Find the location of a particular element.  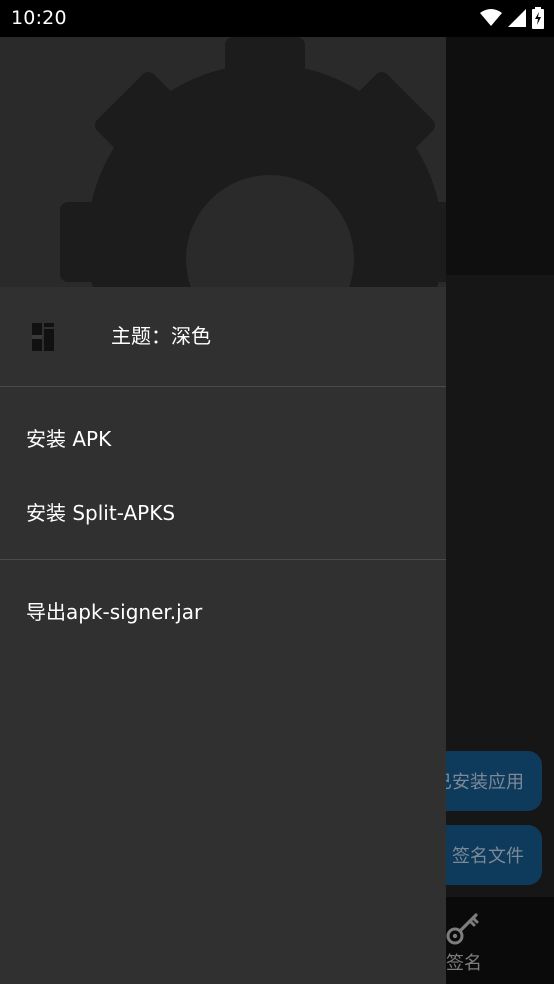

nav-label-sign: 签名 is located at coordinates (464, 962).